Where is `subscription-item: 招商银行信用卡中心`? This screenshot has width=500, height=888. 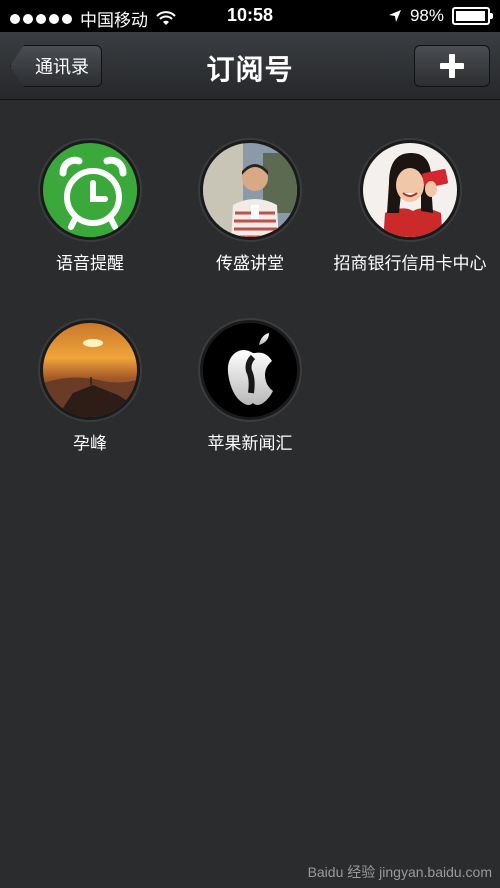 subscription-item: 招商银行信用卡中心 is located at coordinates (410, 208).